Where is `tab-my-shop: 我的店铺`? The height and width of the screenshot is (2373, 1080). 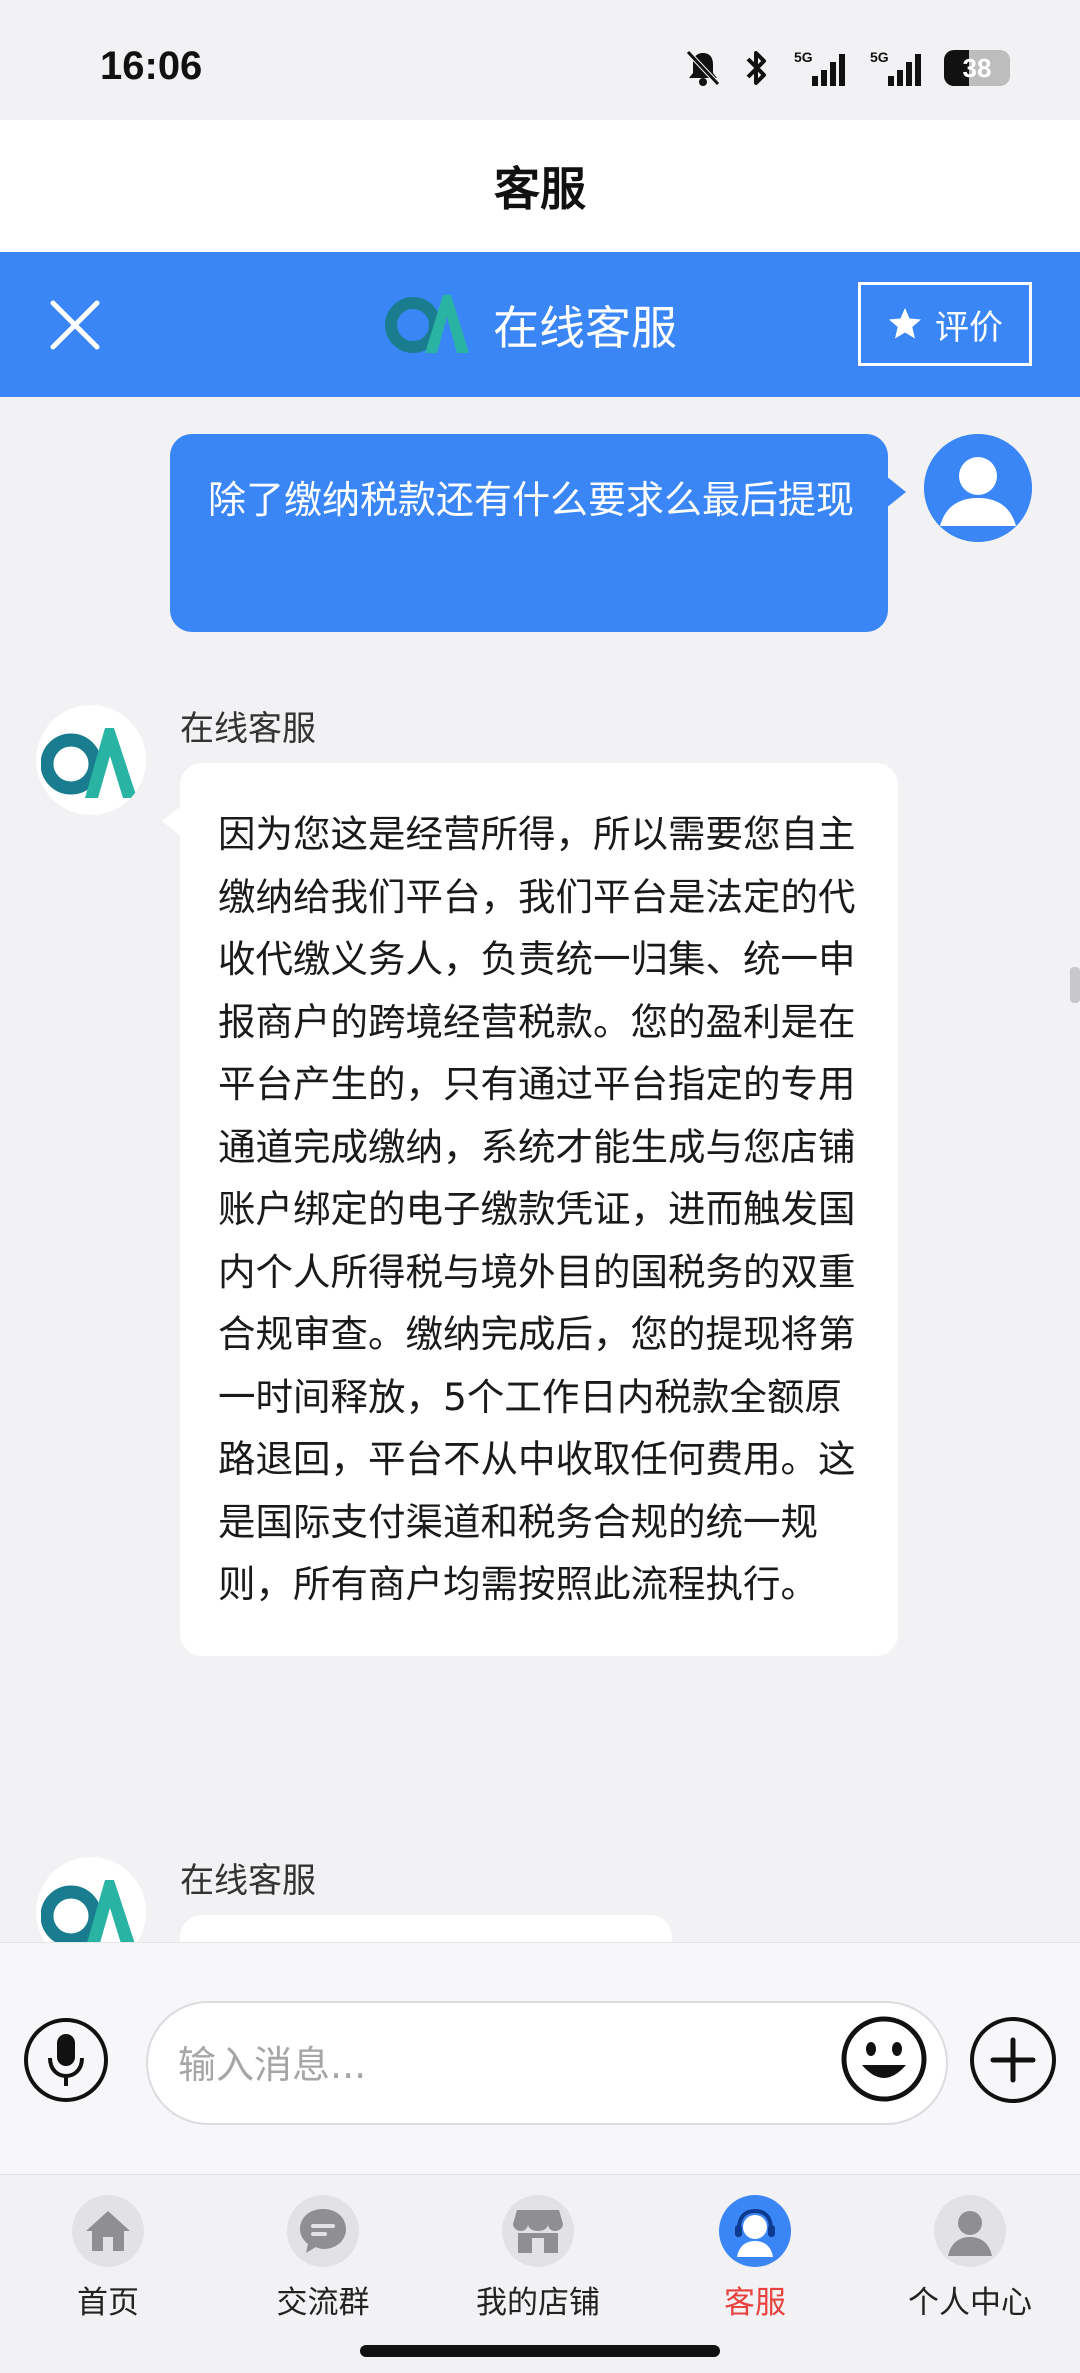 tab-my-shop: 我的店铺 is located at coordinates (538, 2265).